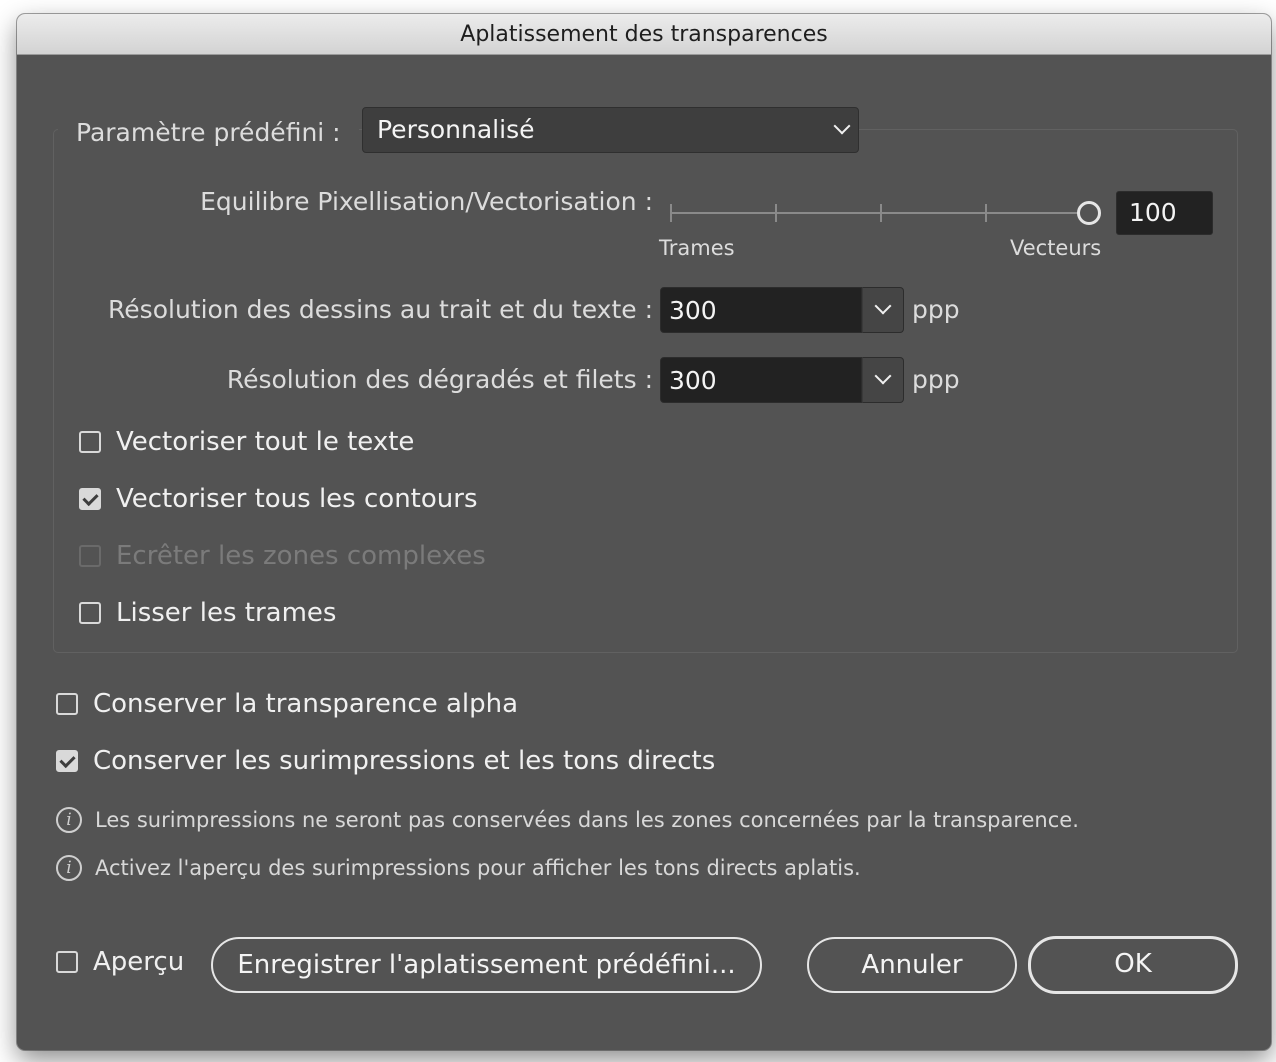 The width and height of the screenshot is (1276, 1062). Describe the element at coordinates (693, 310) in the screenshot. I see `line-art-resolution-value: 300` at that location.